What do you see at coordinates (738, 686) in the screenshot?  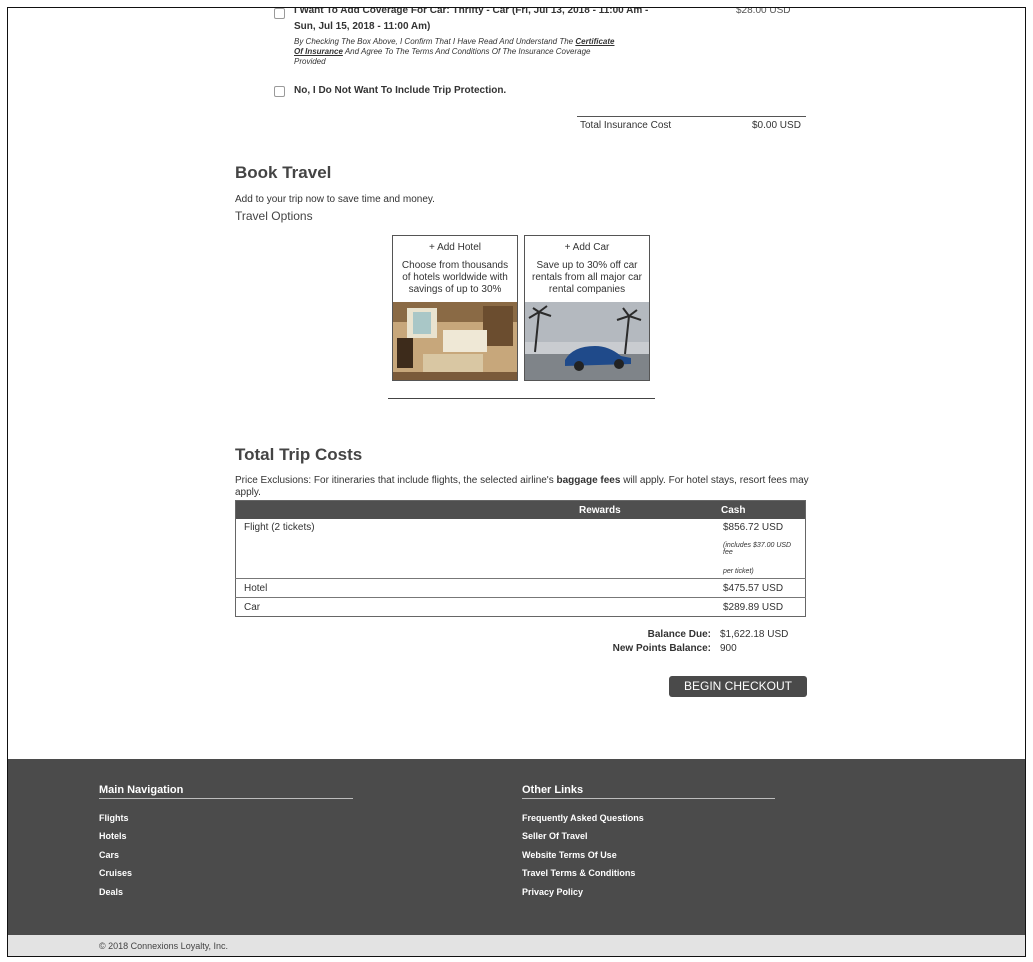 I see `begin-checkout-button: BEGIN CHECKOUT` at bounding box center [738, 686].